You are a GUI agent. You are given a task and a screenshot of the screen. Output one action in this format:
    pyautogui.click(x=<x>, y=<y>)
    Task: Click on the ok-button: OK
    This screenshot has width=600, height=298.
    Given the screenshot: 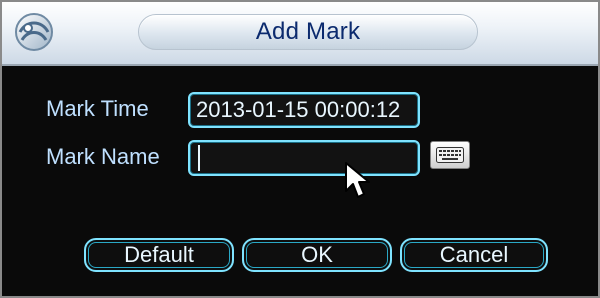 What is the action you would take?
    pyautogui.click(x=317, y=255)
    